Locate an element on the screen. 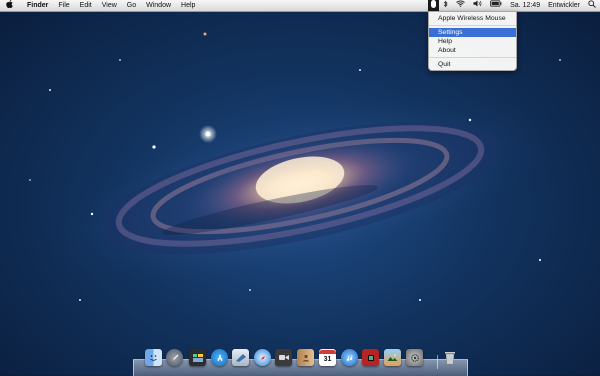 The width and height of the screenshot is (600, 376). mouse-status-icon is located at coordinates (434, 6).